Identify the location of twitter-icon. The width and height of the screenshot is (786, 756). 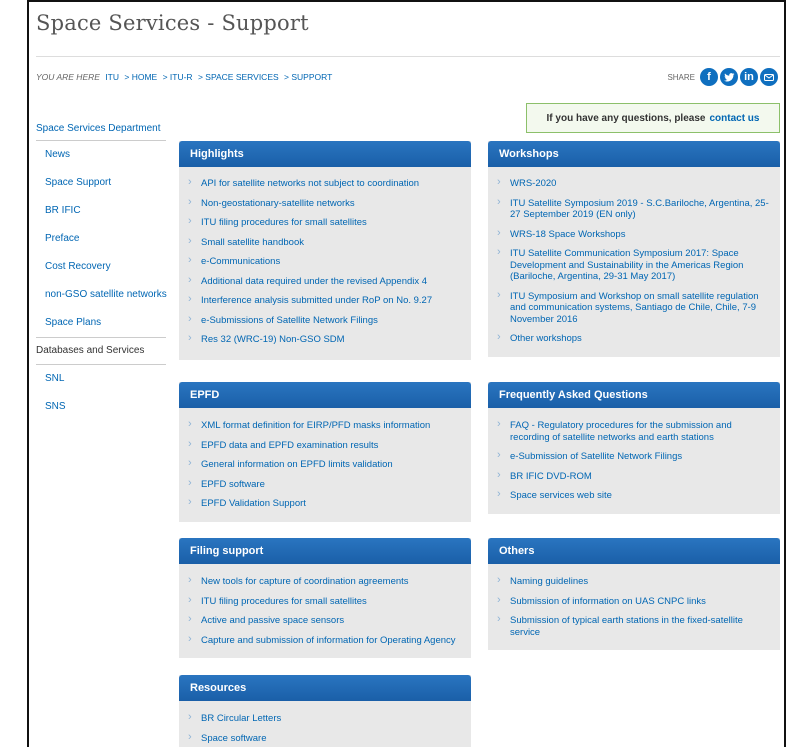
(729, 77).